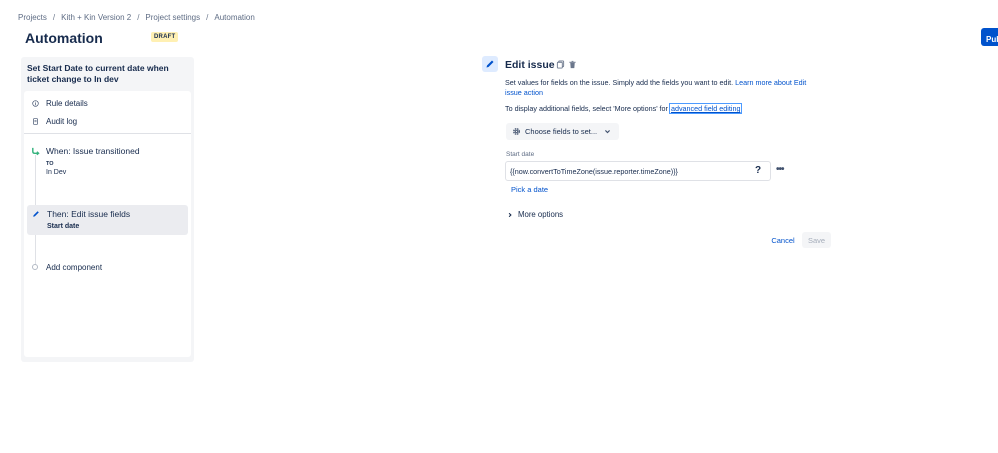 This screenshot has height=453, width=998. I want to click on advanced-field-editing-link: advanced field editing, so click(705, 108).